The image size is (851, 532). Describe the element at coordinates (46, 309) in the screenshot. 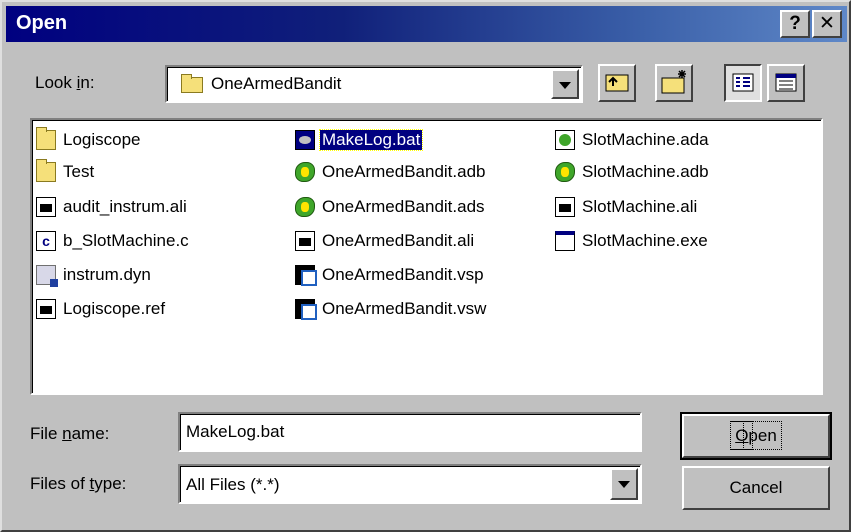

I see `ref-file-icon` at that location.